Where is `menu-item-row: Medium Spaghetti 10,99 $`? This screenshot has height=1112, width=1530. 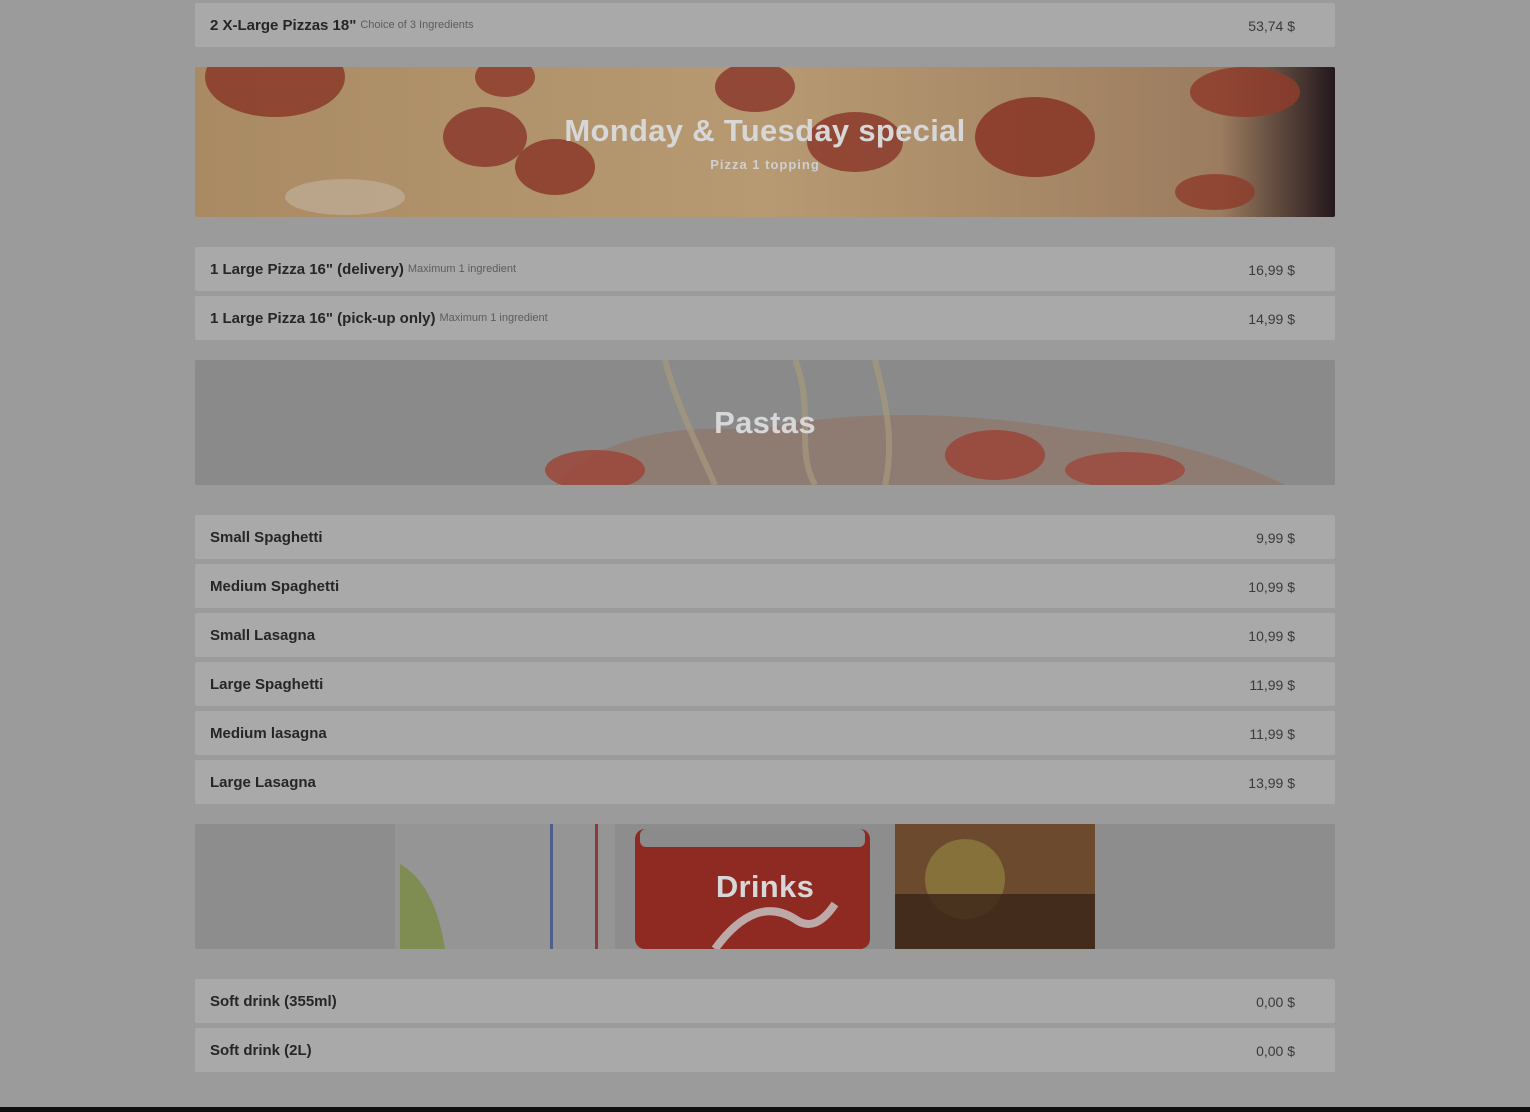
menu-item-row: Medium Spaghetti 10,99 $ is located at coordinates (765, 586).